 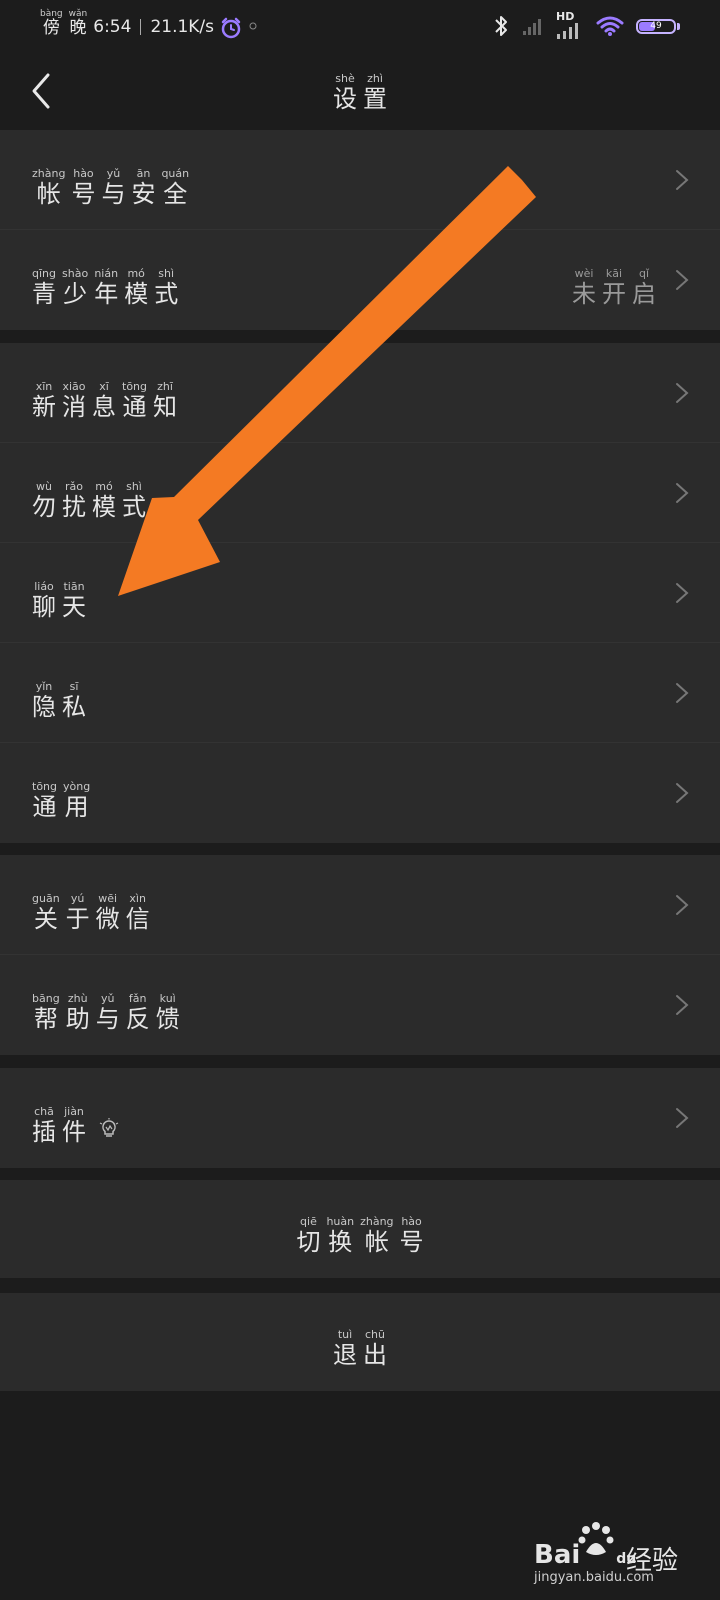 What do you see at coordinates (308, 1235) in the screenshot?
I see `ruby-char: qiē 切` at bounding box center [308, 1235].